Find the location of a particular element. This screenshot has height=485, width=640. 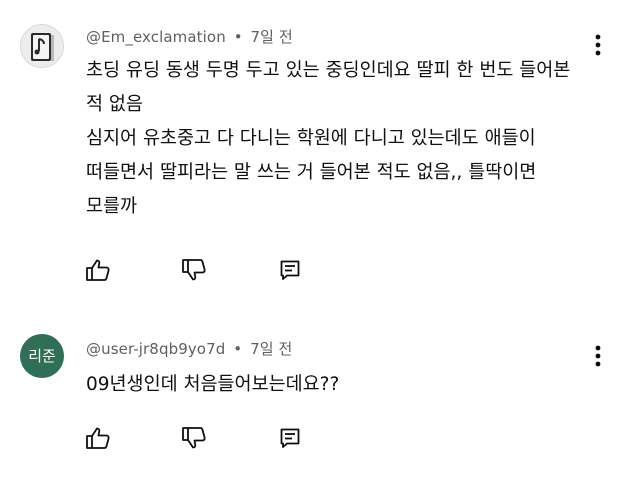

comment-meta: @user-jr8qb9yo7d • 7일 전 is located at coordinates (189, 348).